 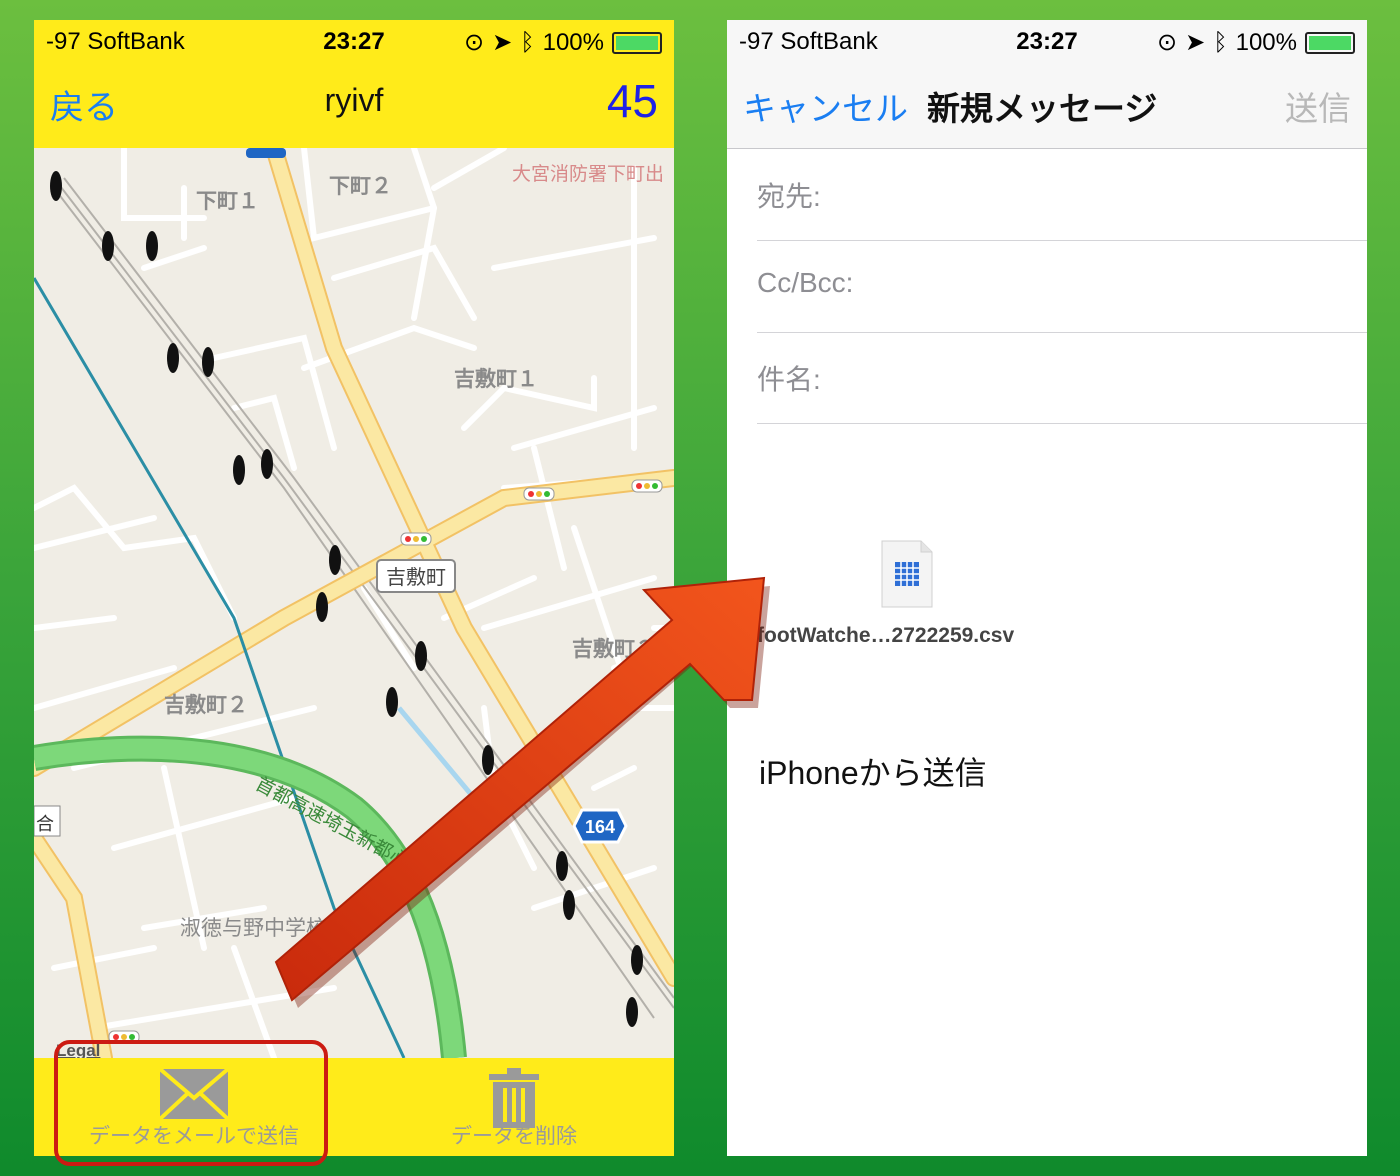 I want to click on route-number: 164, so click(x=600, y=827).